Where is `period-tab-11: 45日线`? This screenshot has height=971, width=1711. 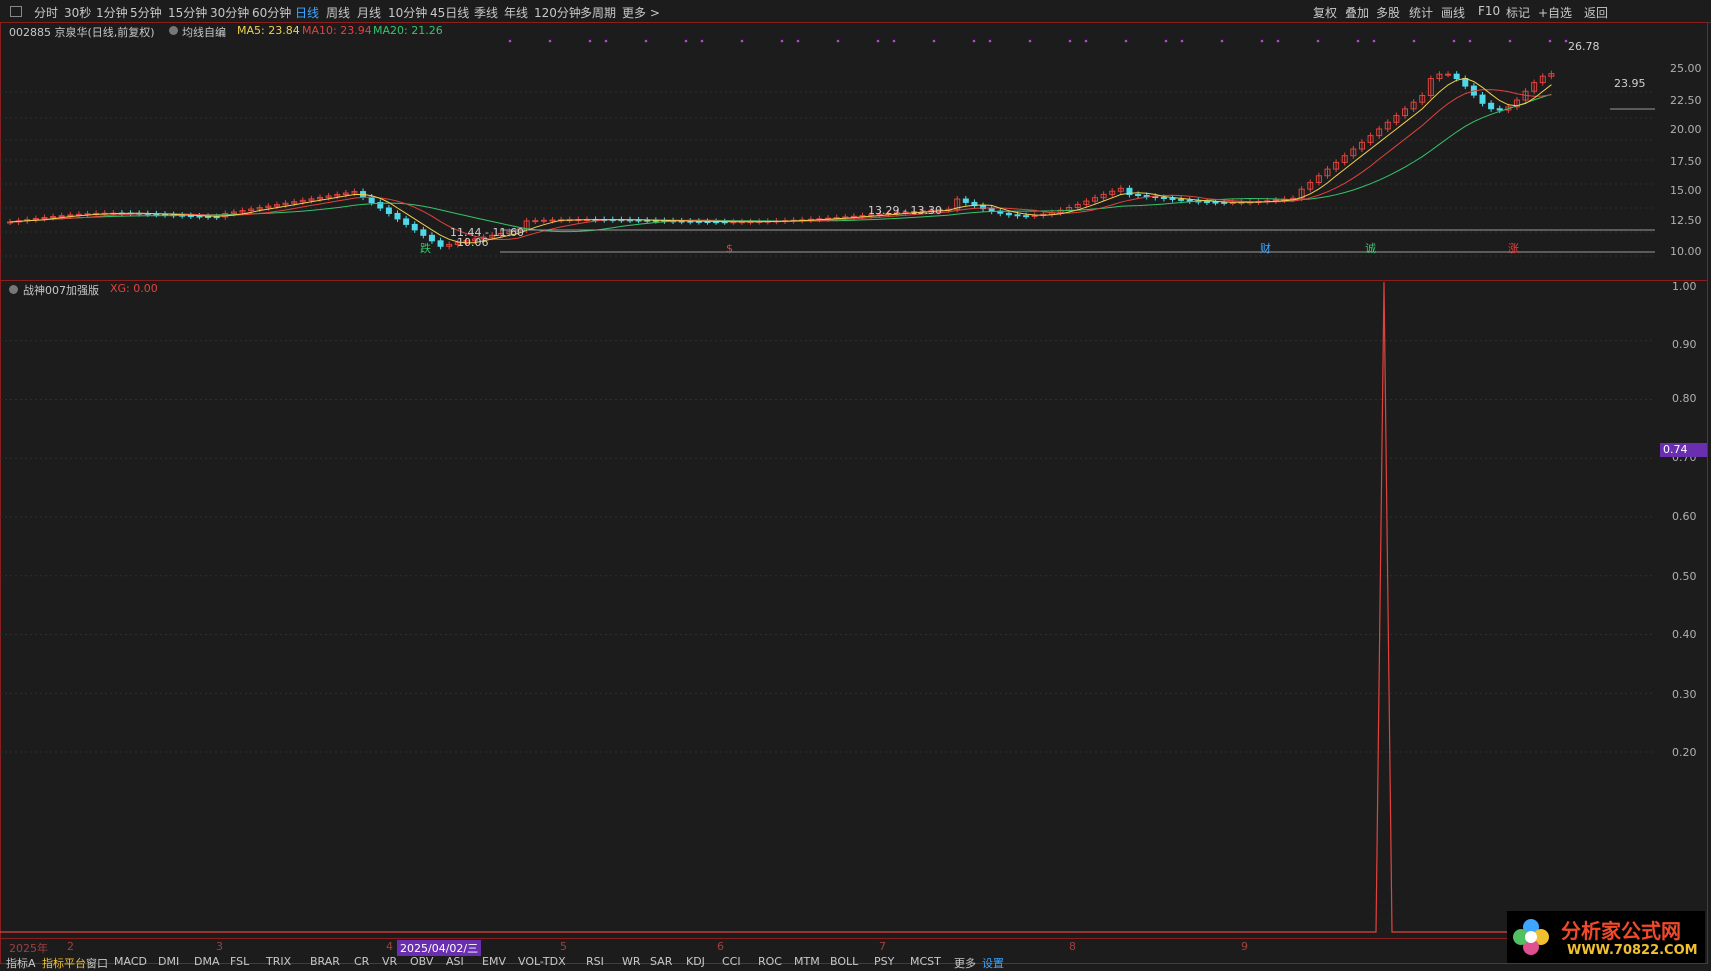 period-tab-11: 45日线 is located at coordinates (449, 12).